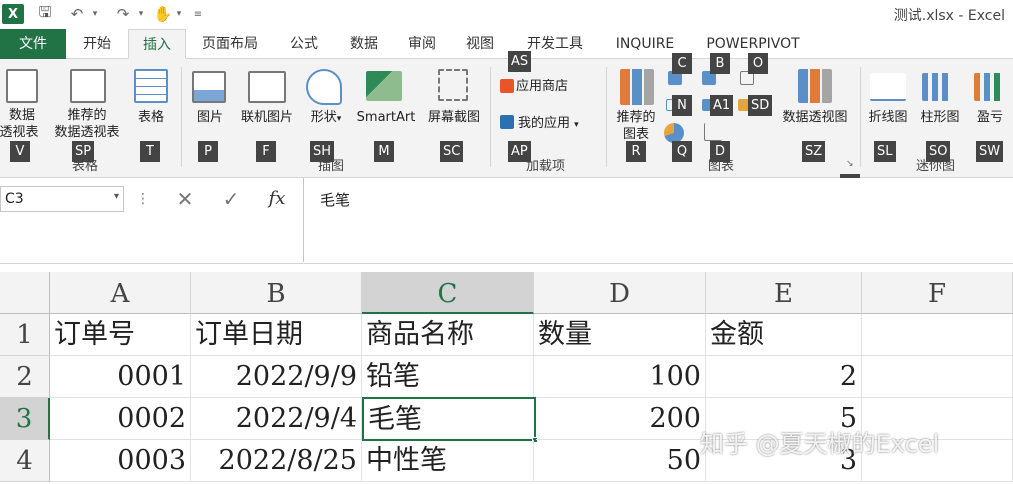 This screenshot has height=484, width=1013. Describe the element at coordinates (210, 117) in the screenshot. I see `picture-button: 图片` at that location.